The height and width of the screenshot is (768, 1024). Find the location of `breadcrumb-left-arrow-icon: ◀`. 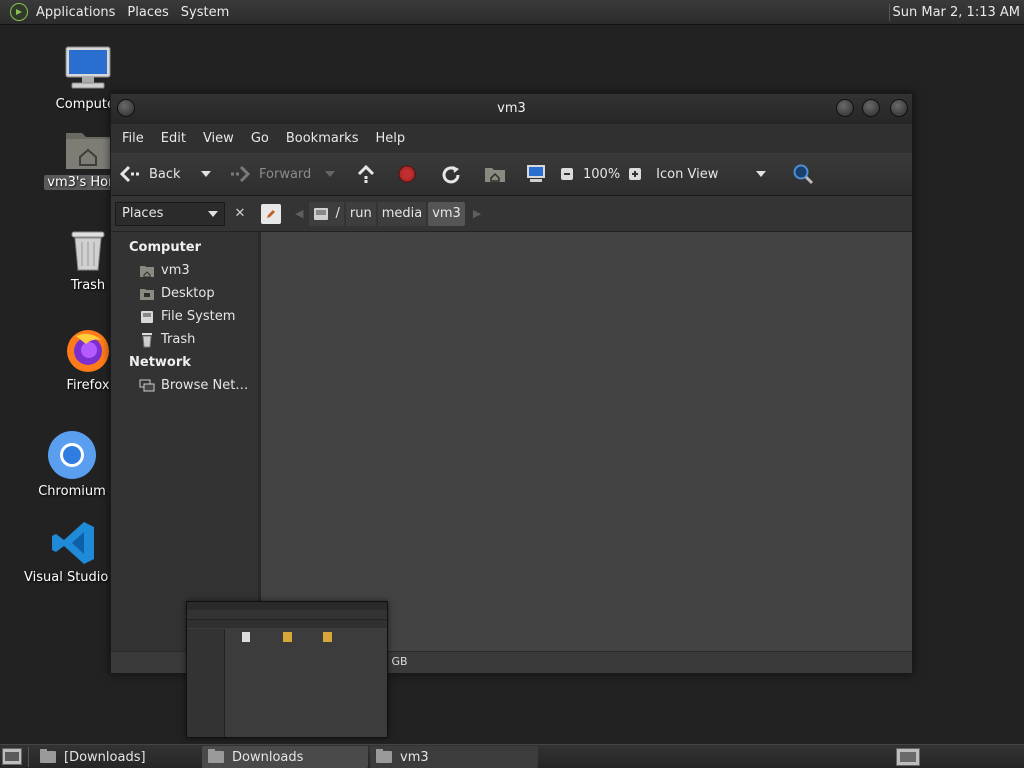

breadcrumb-left-arrow-icon: ◀ is located at coordinates (299, 213).